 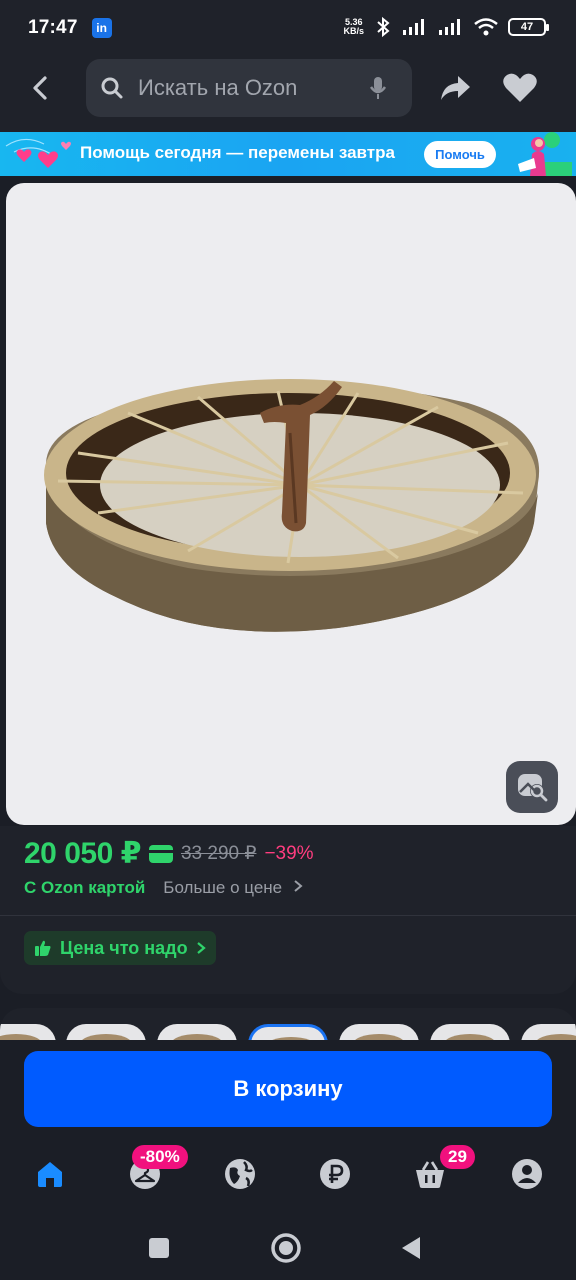 What do you see at coordinates (383, 27) in the screenshot?
I see `bluetooth-icon` at bounding box center [383, 27].